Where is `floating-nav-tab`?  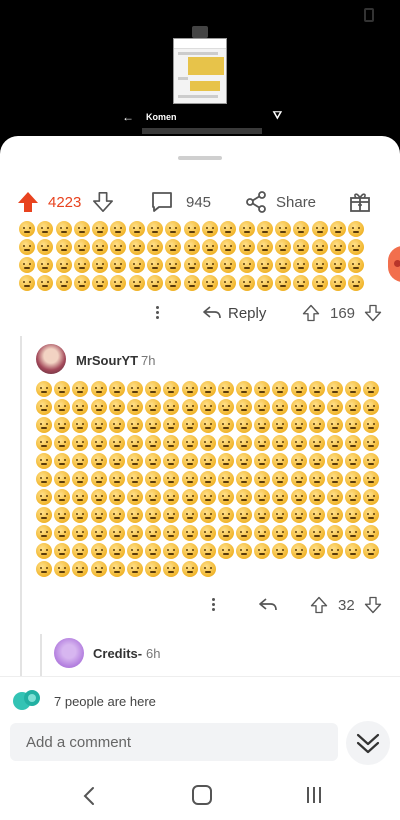 floating-nav-tab is located at coordinates (394, 264).